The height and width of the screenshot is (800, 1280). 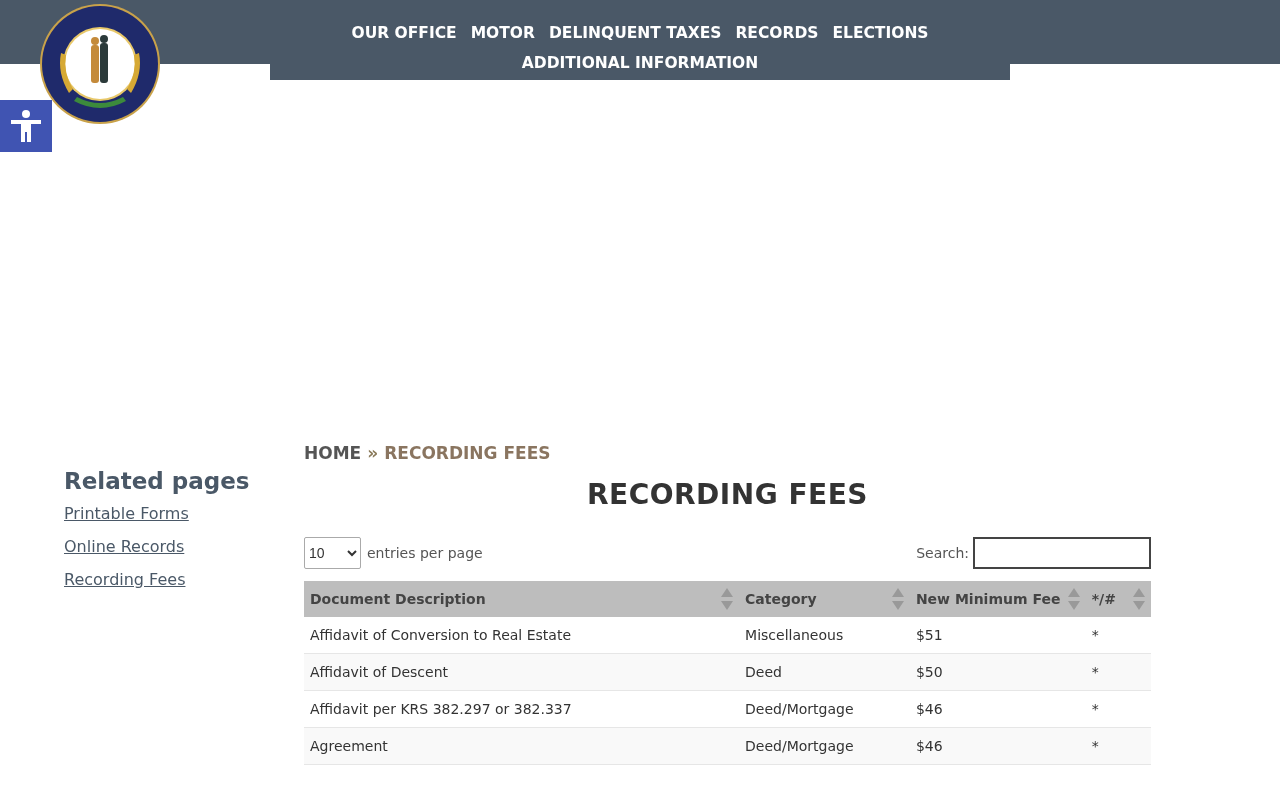 I want to click on table-cell: Agreement, so click(x=522, y=746).